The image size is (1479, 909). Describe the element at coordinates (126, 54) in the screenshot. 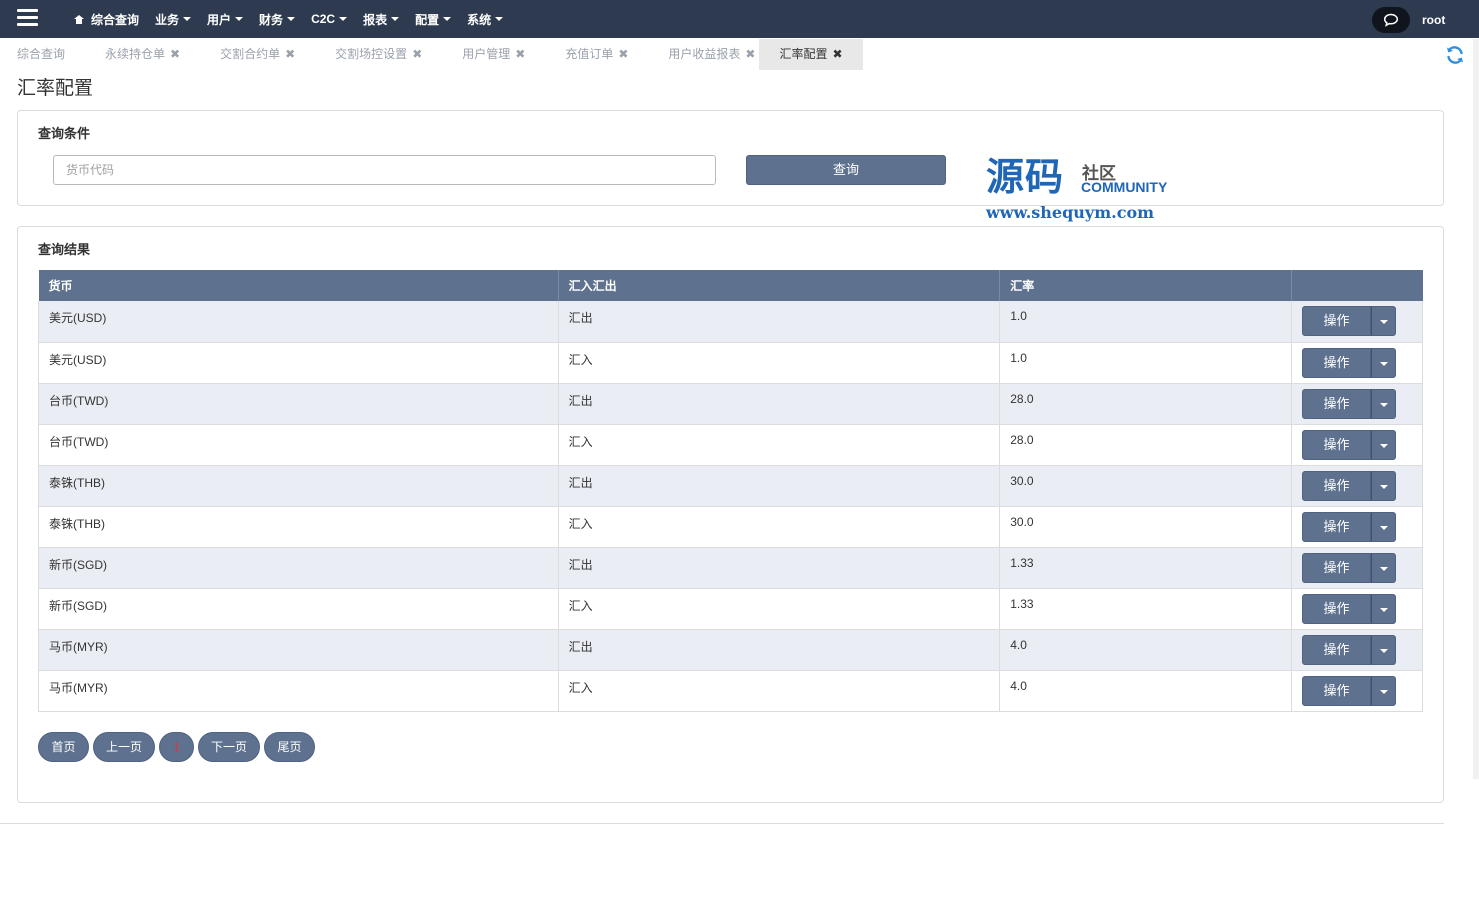

I see `tab-1: 永续持仓单 ✖` at that location.